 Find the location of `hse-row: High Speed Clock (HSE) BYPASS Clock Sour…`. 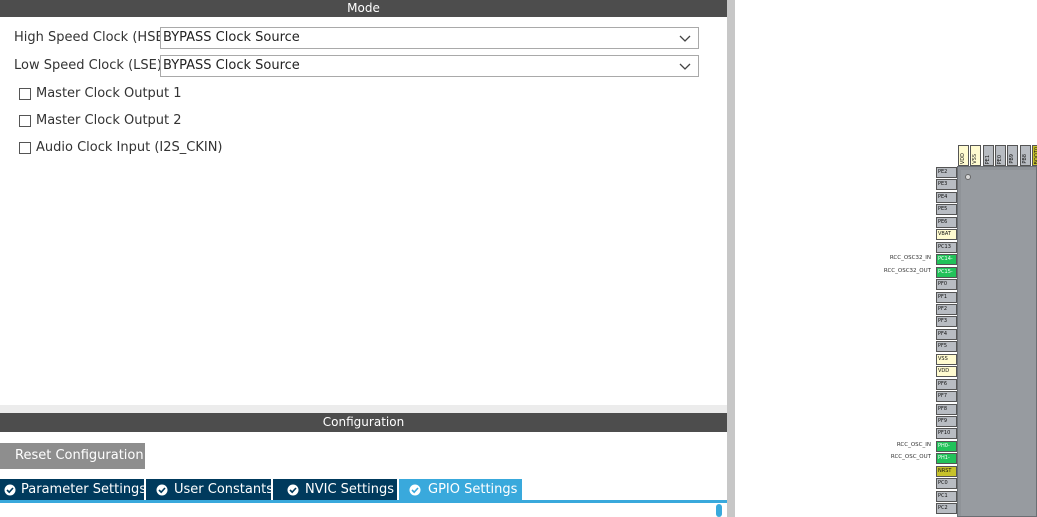

hse-row: High Speed Clock (HSE) BYPASS Clock Sour… is located at coordinates (363, 38).